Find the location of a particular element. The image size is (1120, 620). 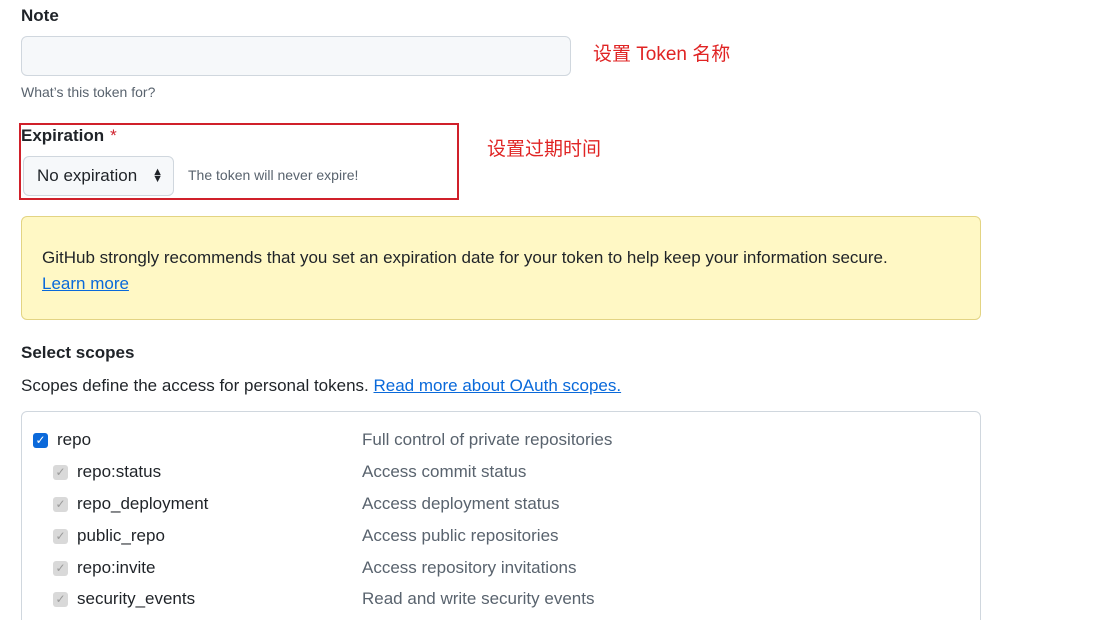

scope-name: repo is located at coordinates (74, 439).